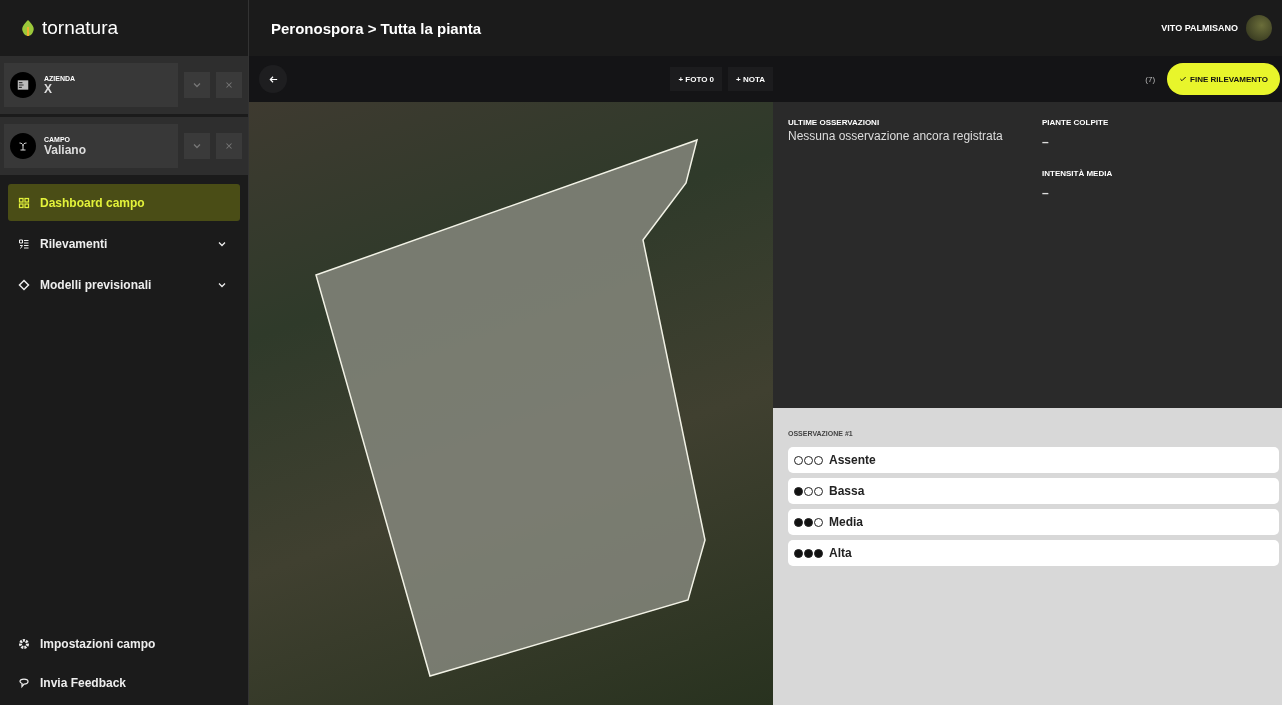 The width and height of the screenshot is (1282, 705). What do you see at coordinates (124, 643) in the screenshot?
I see `nav-item: Impostazioni campo` at bounding box center [124, 643].